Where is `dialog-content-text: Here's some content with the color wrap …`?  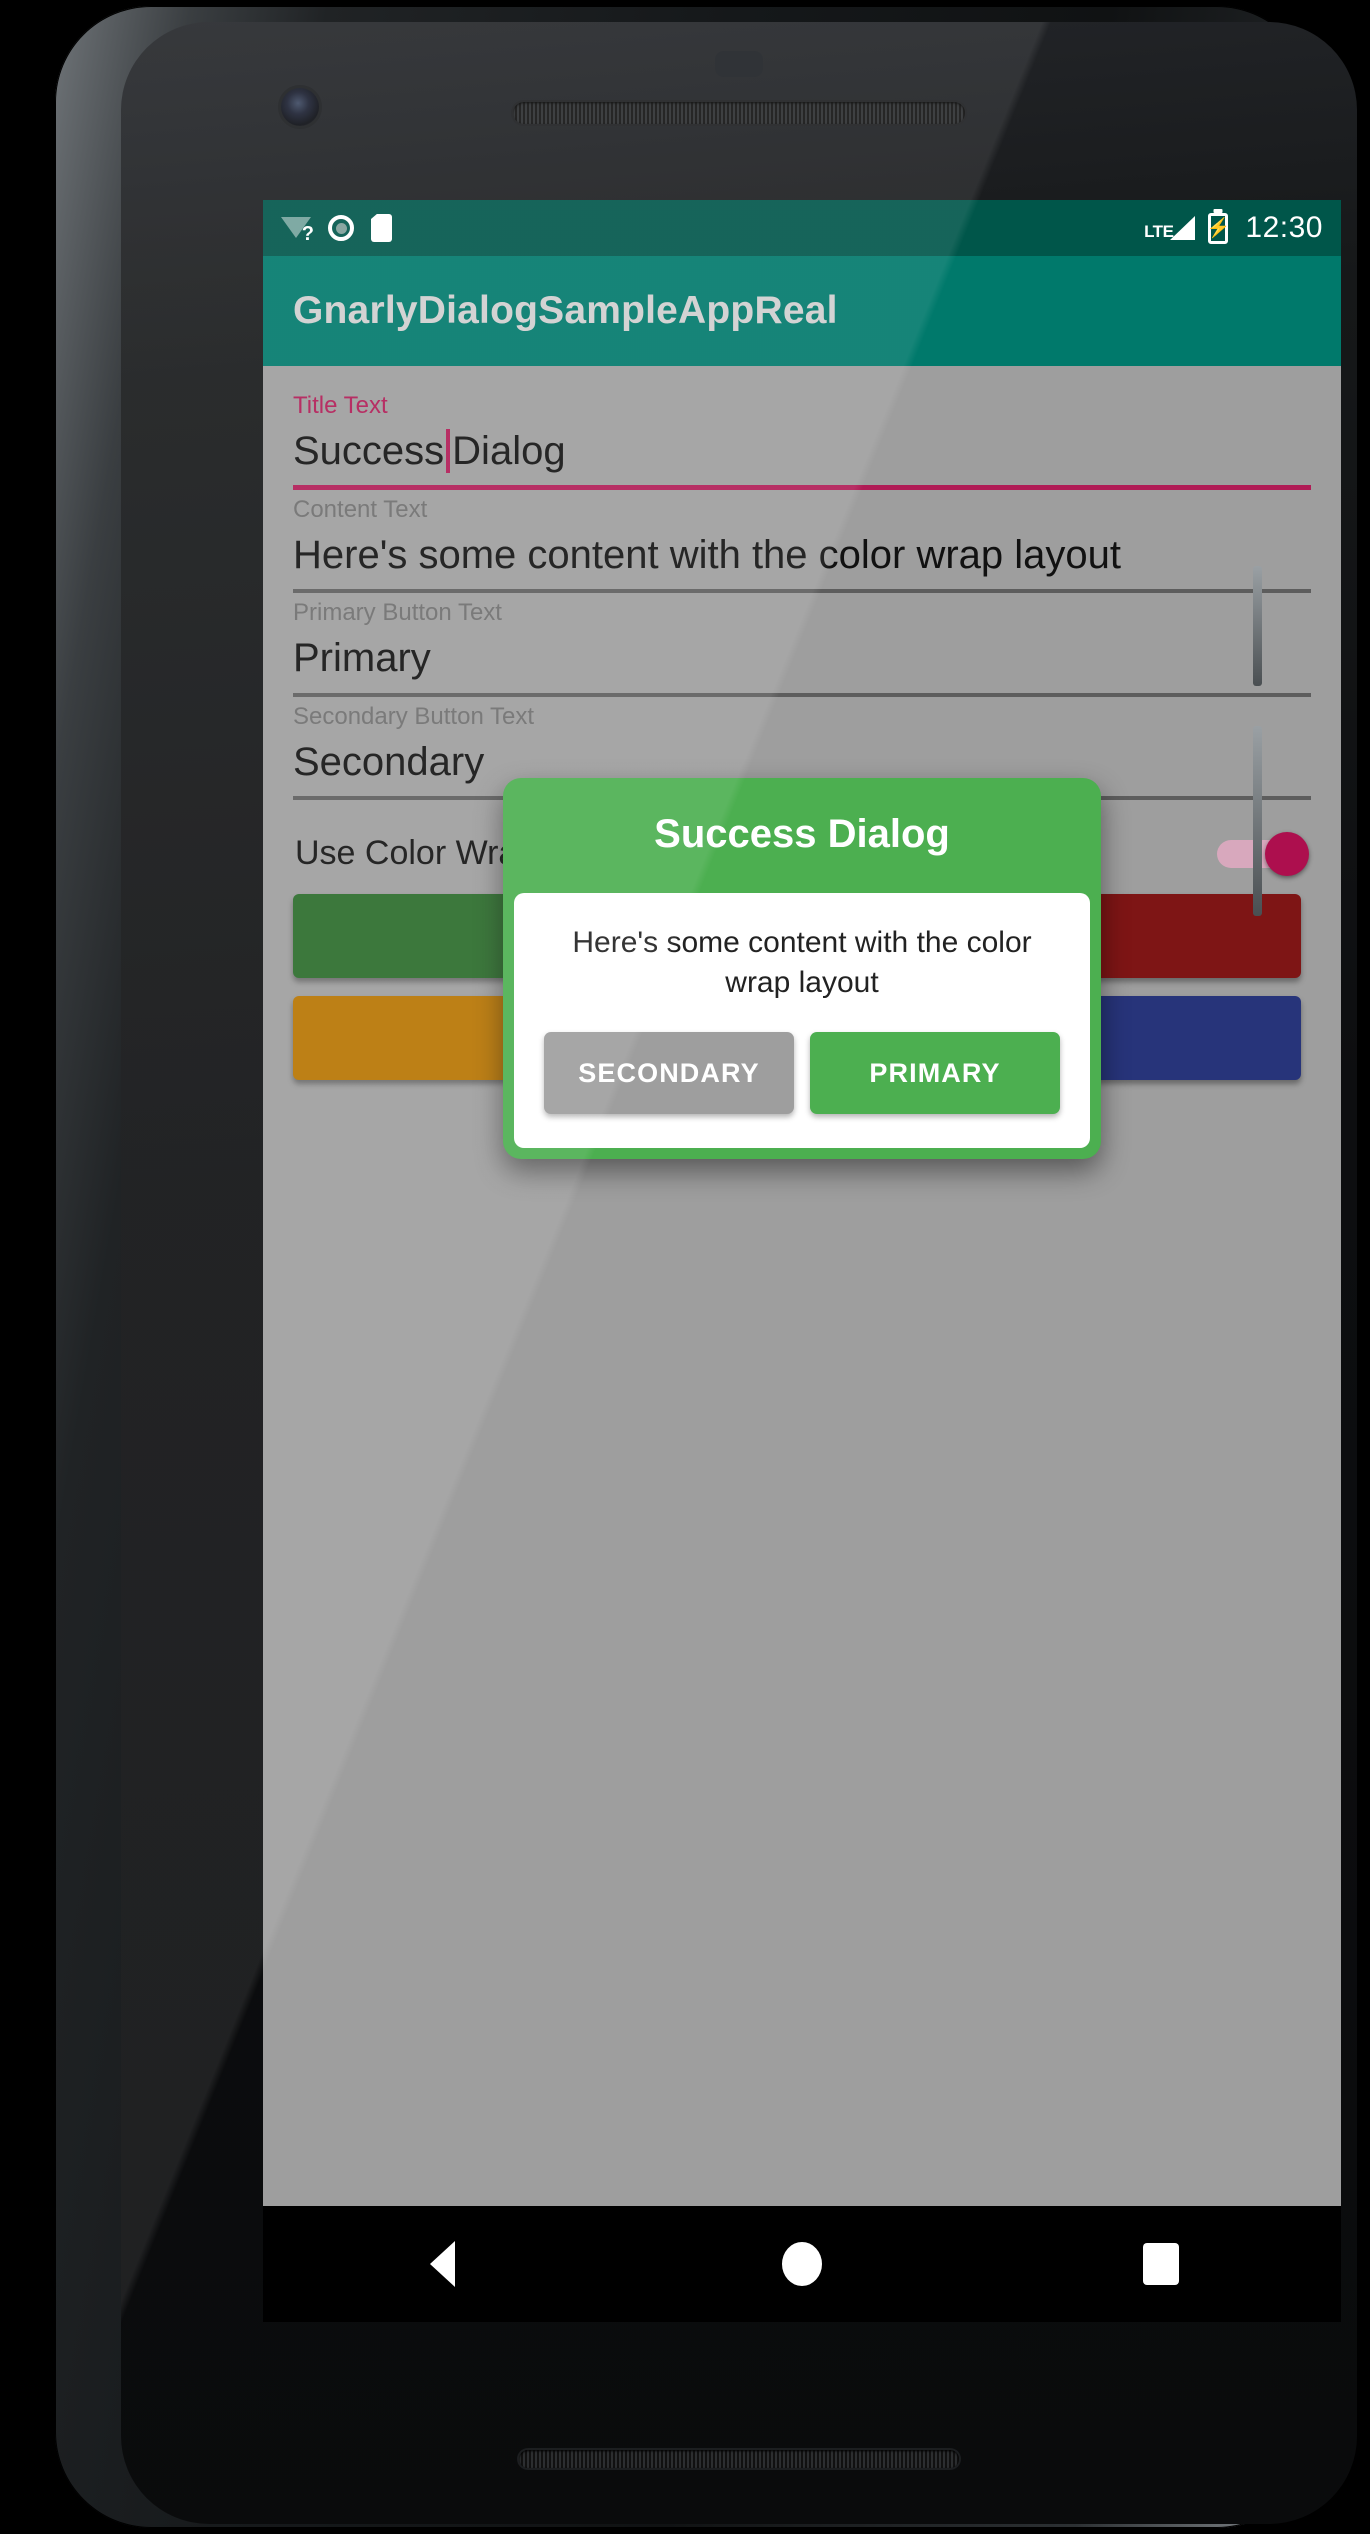
dialog-content-text: Here's some content with the color wrap … is located at coordinates (802, 962).